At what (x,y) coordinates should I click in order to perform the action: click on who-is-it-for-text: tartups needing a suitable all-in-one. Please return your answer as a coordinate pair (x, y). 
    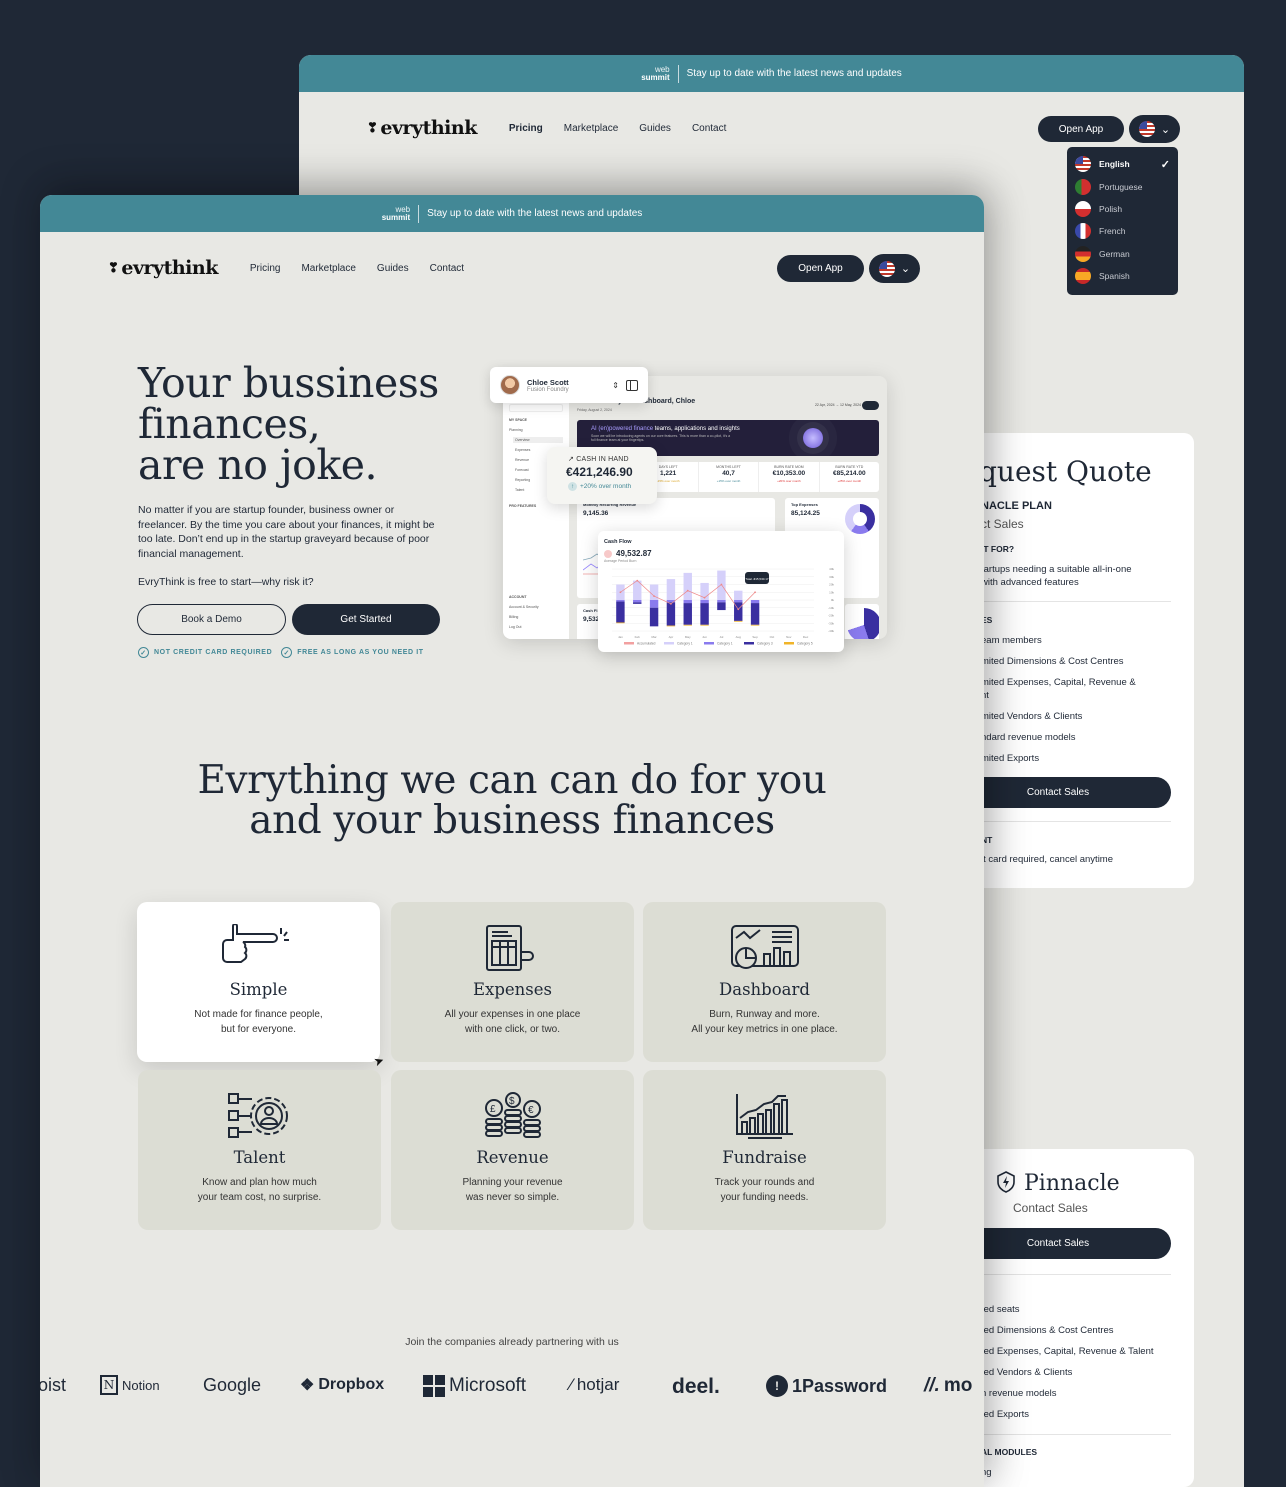
    Looking at the image, I should click on (1056, 569).